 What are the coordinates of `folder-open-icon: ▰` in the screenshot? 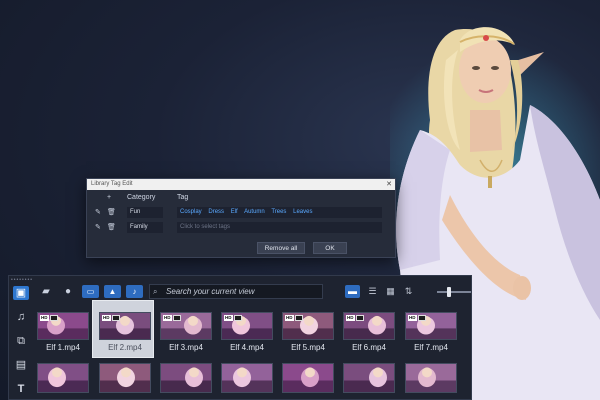 It's located at (46, 292).